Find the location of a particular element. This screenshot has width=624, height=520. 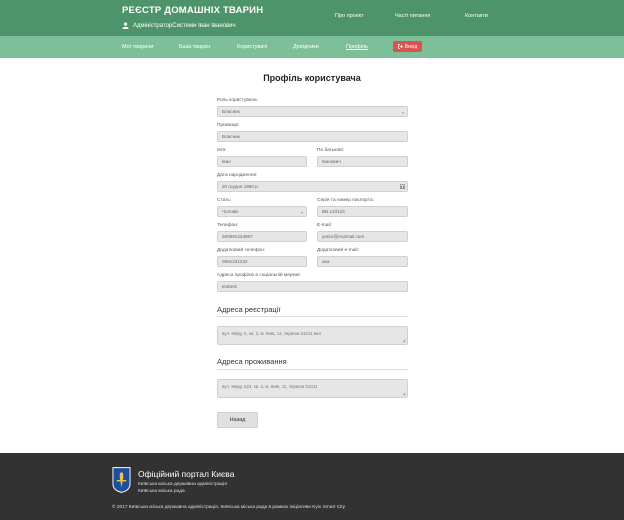

birth-date-label: Дата народження: is located at coordinates (237, 175).